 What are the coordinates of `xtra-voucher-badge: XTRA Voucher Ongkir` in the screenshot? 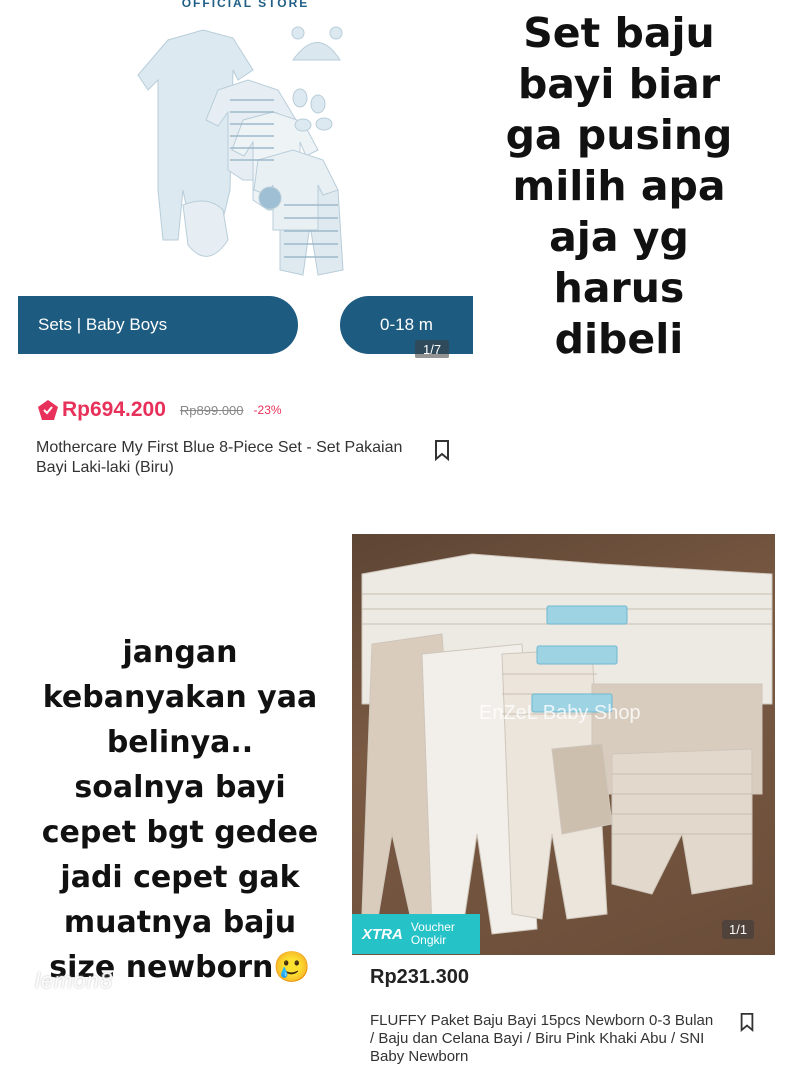 It's located at (416, 934).